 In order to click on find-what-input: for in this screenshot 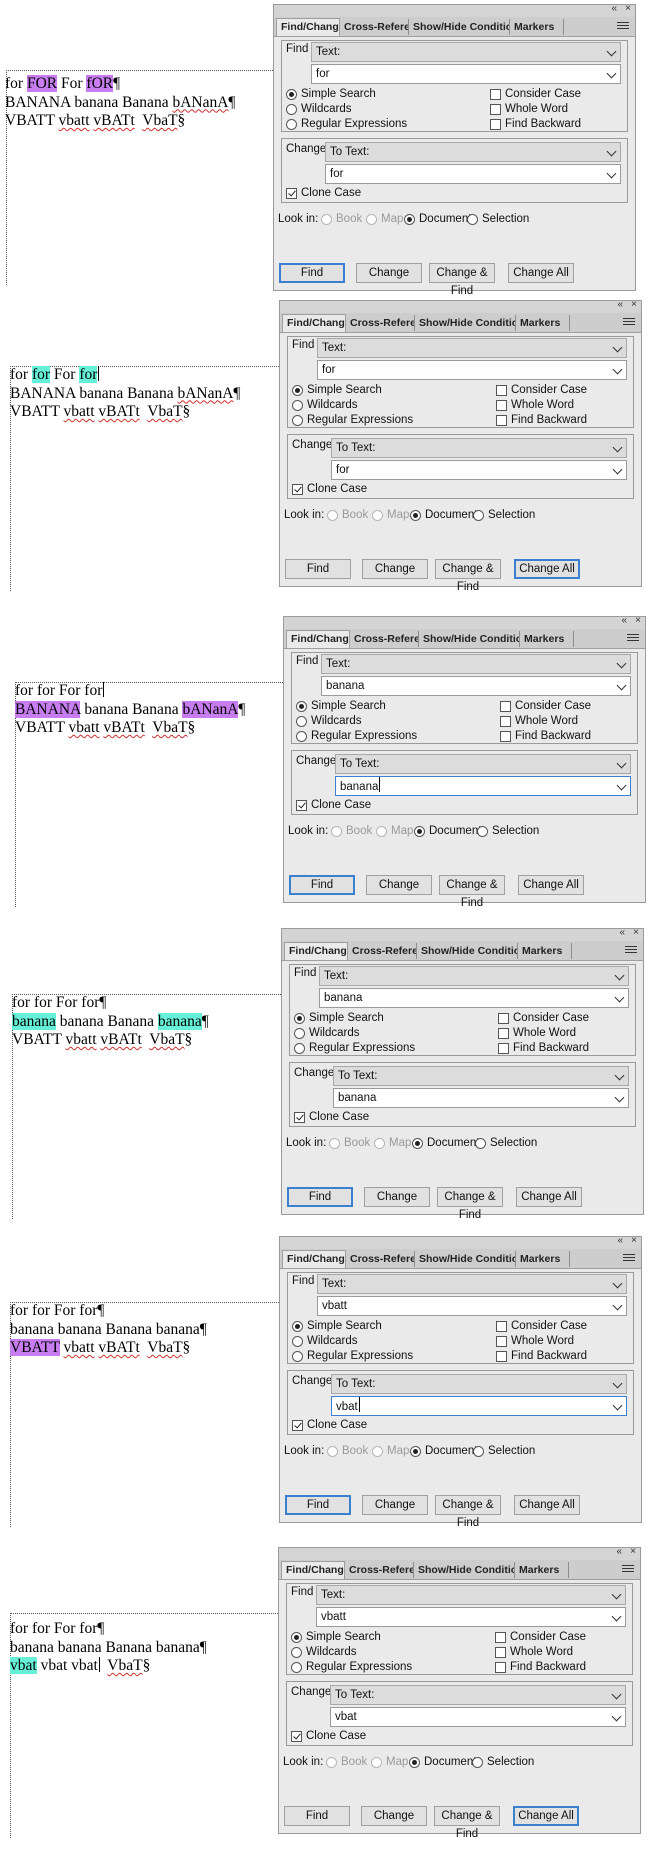, I will do `click(466, 74)`.